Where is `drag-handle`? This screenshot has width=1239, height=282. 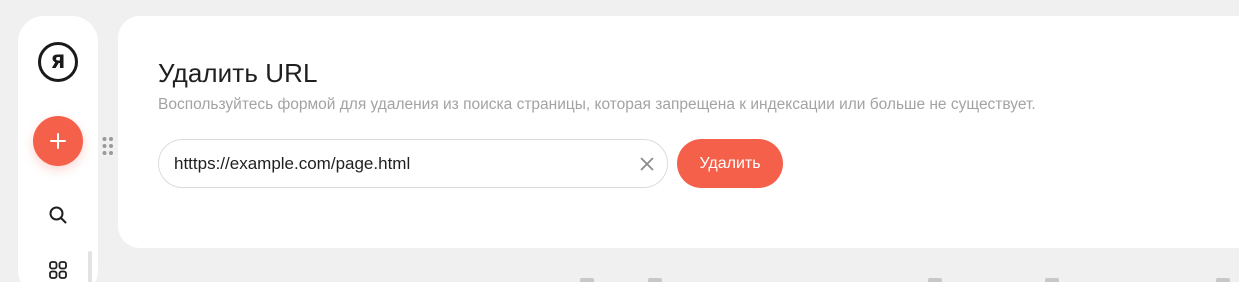
drag-handle is located at coordinates (108, 146).